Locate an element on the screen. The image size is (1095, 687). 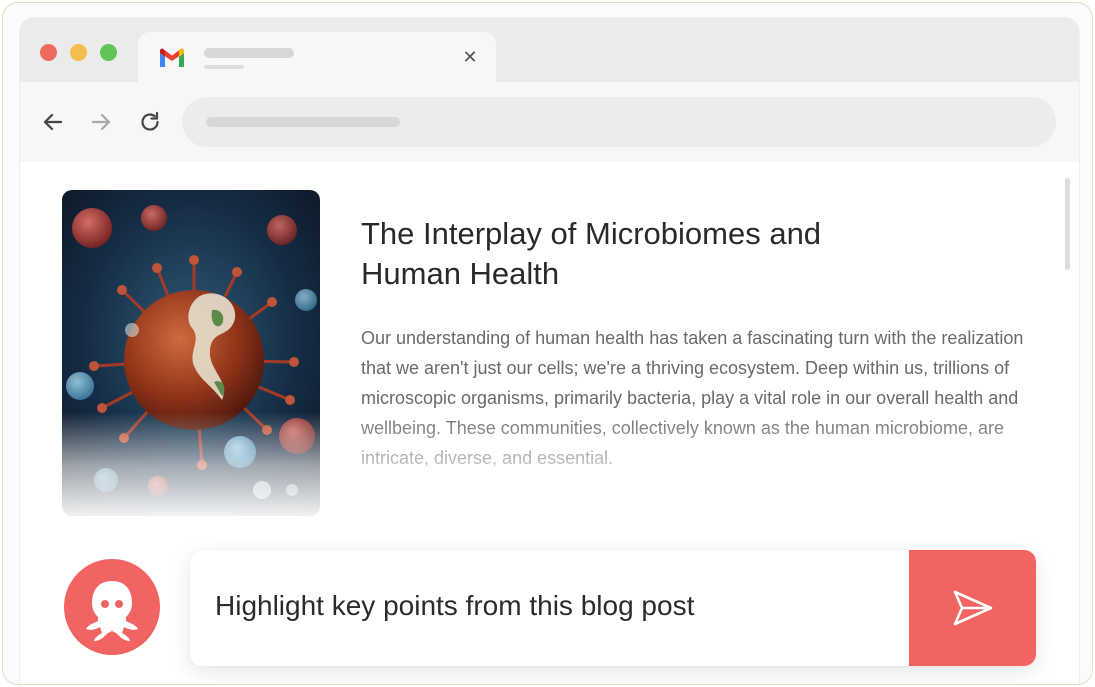
send-button is located at coordinates (972, 608).